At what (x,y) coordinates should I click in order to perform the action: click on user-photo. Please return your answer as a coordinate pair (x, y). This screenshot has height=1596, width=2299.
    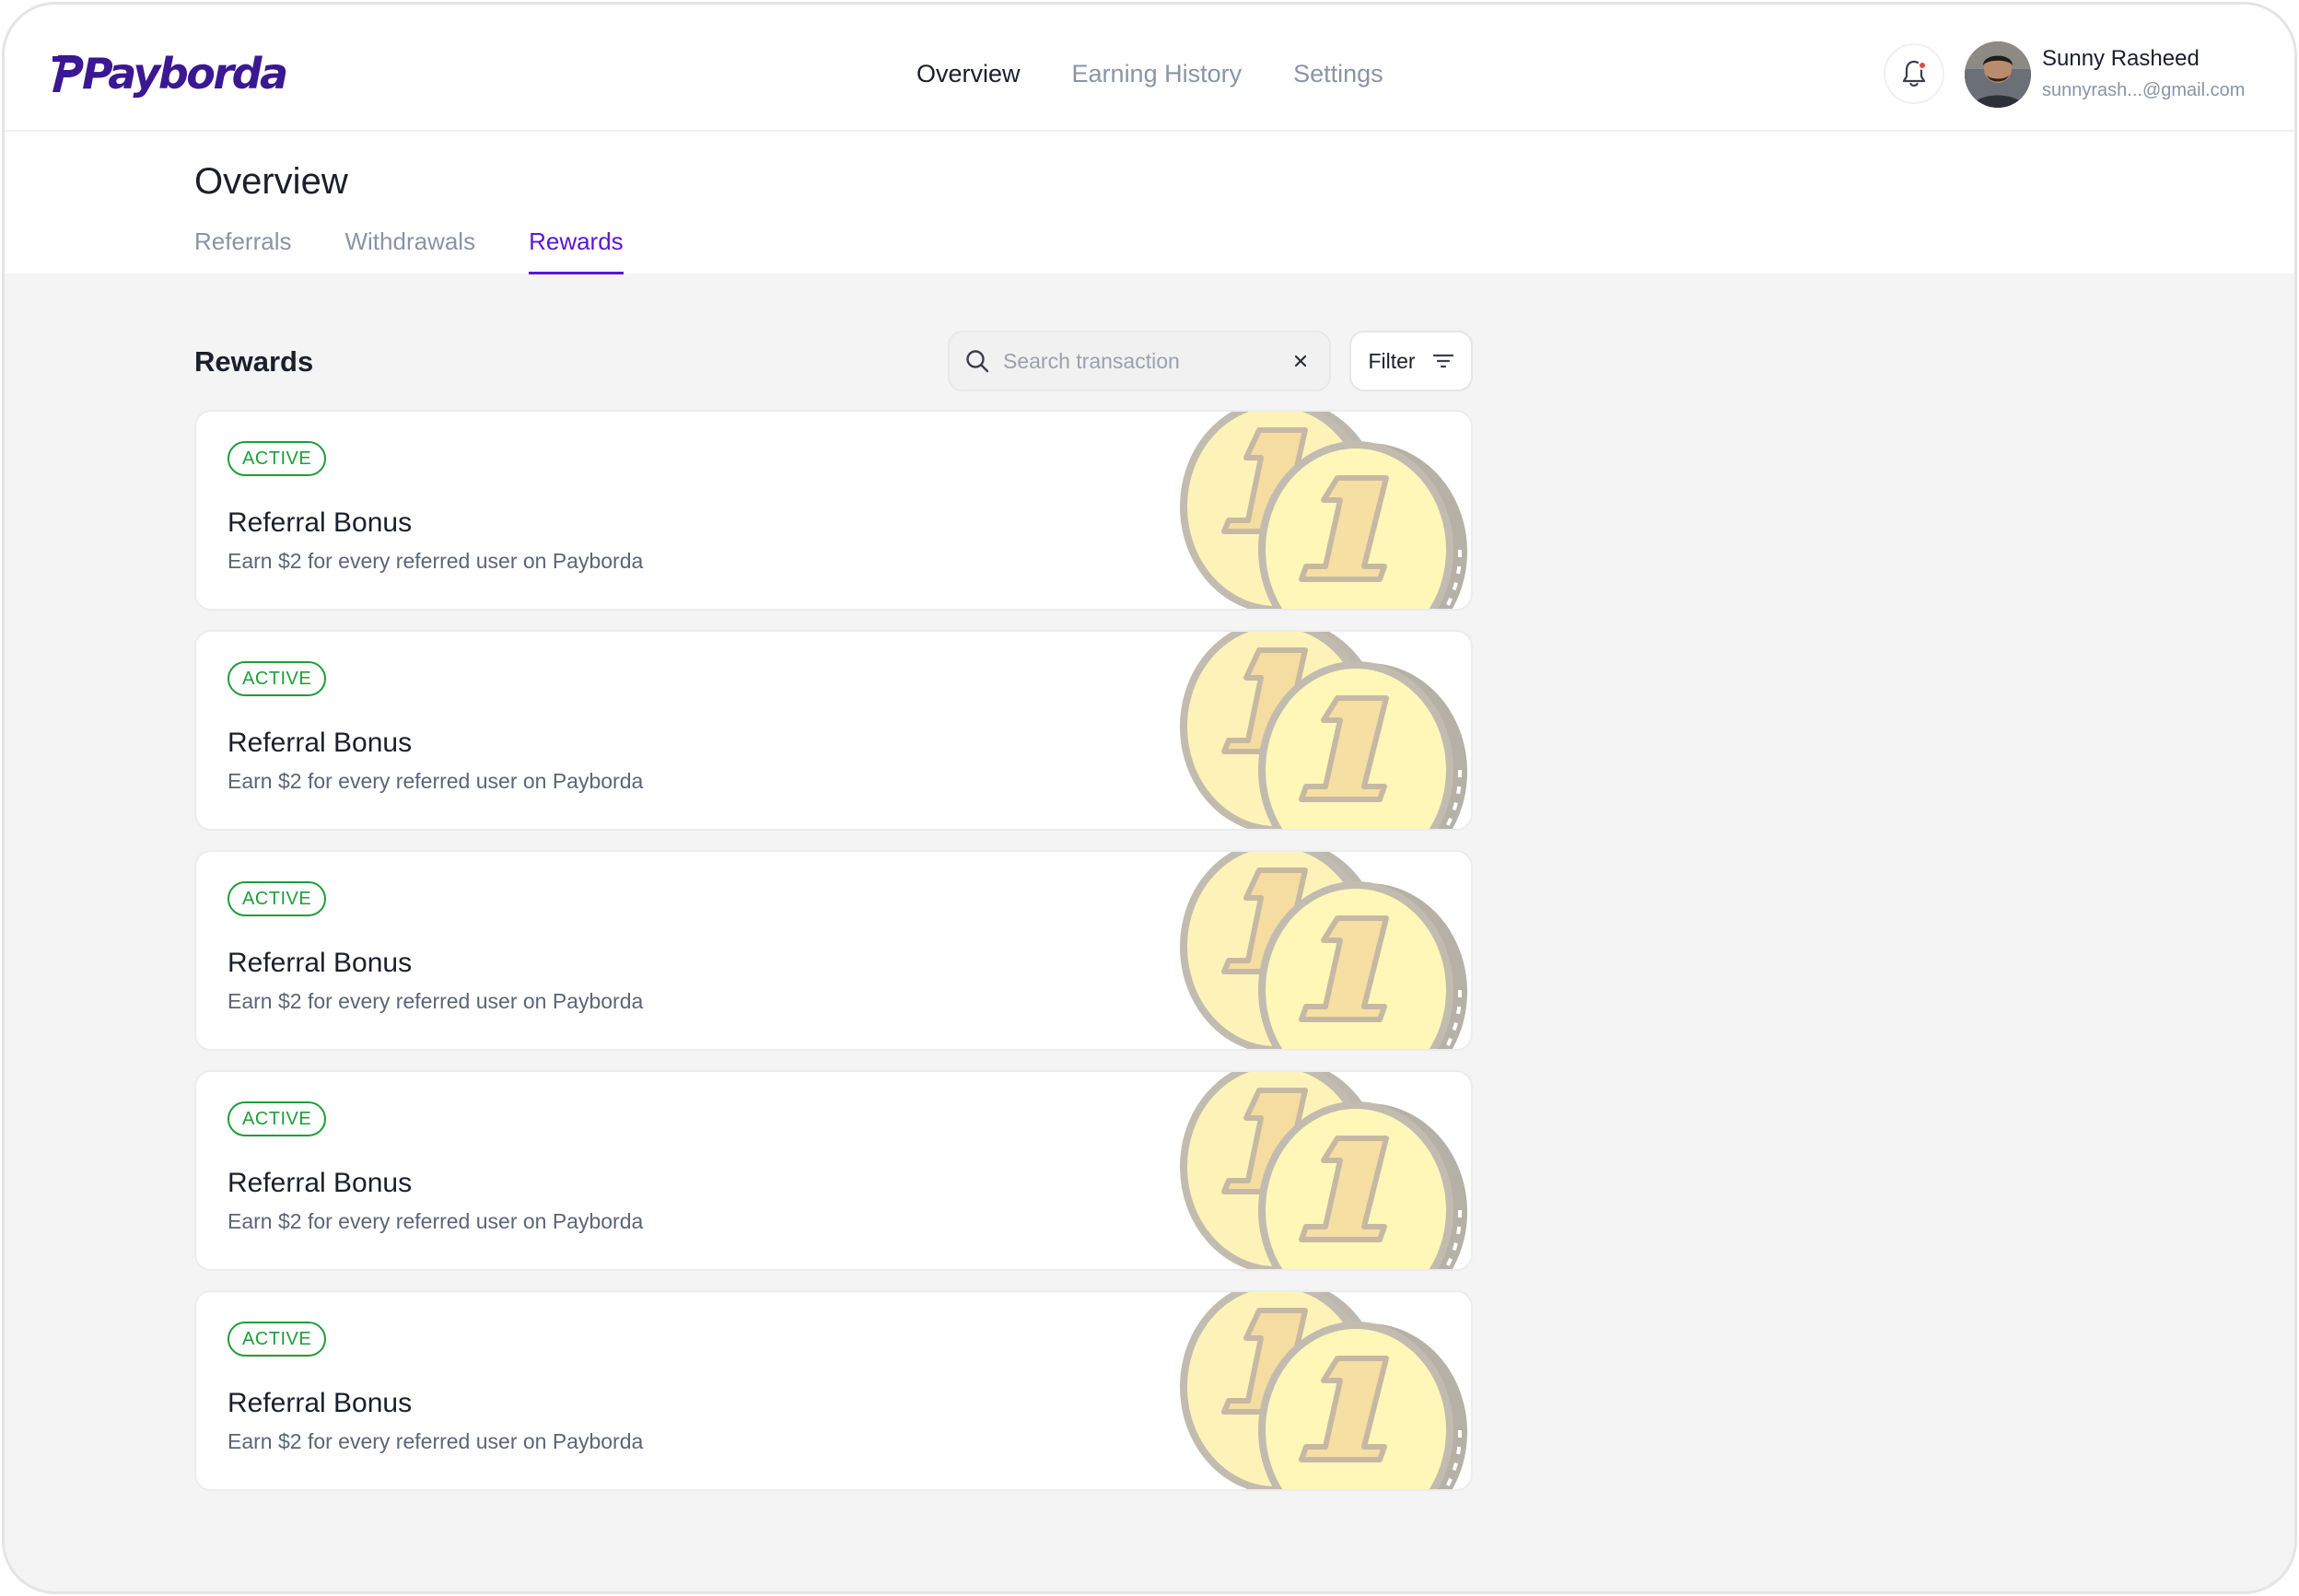
    Looking at the image, I should click on (1998, 75).